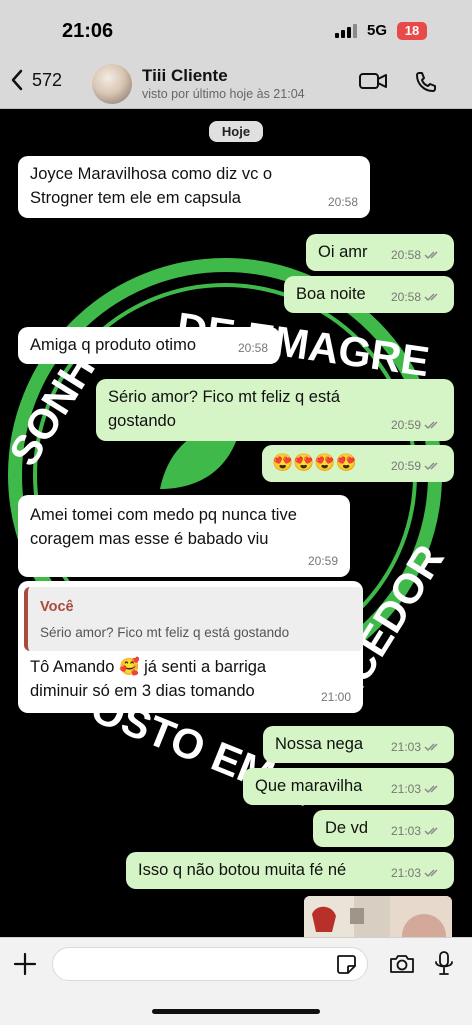 The height and width of the screenshot is (1025, 472). Describe the element at coordinates (47, 79) in the screenshot. I see `unread-count: 572` at that location.